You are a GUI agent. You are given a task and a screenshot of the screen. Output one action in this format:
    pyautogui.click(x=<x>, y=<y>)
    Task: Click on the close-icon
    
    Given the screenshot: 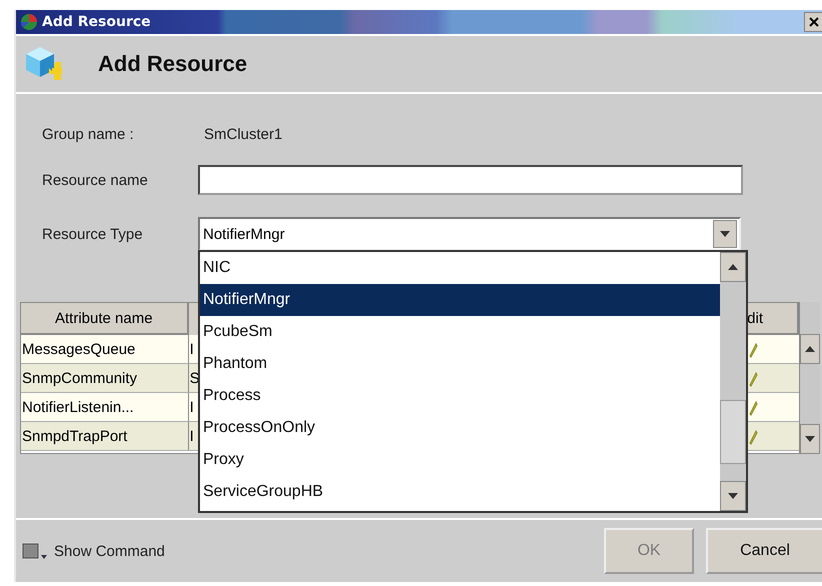 What is the action you would take?
    pyautogui.click(x=814, y=22)
    